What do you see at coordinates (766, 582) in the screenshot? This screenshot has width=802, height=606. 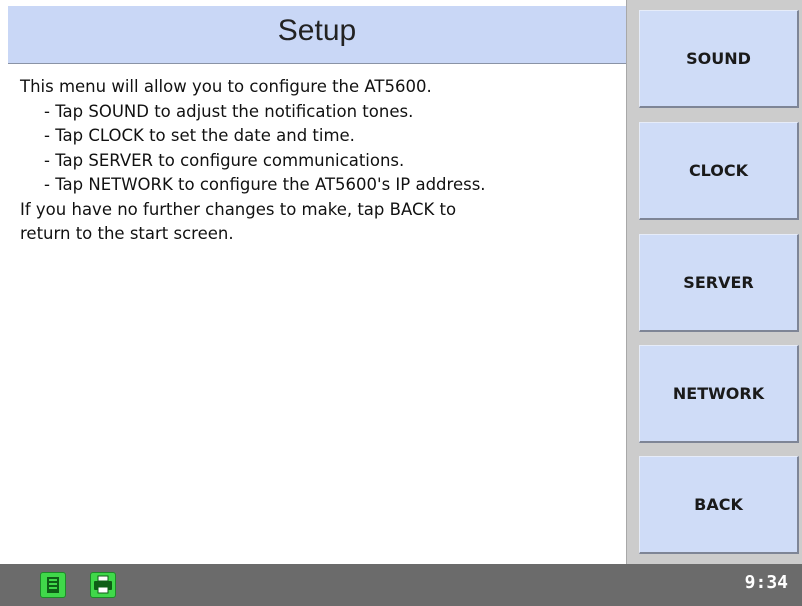 I see `clock-display: 9:34` at bounding box center [766, 582].